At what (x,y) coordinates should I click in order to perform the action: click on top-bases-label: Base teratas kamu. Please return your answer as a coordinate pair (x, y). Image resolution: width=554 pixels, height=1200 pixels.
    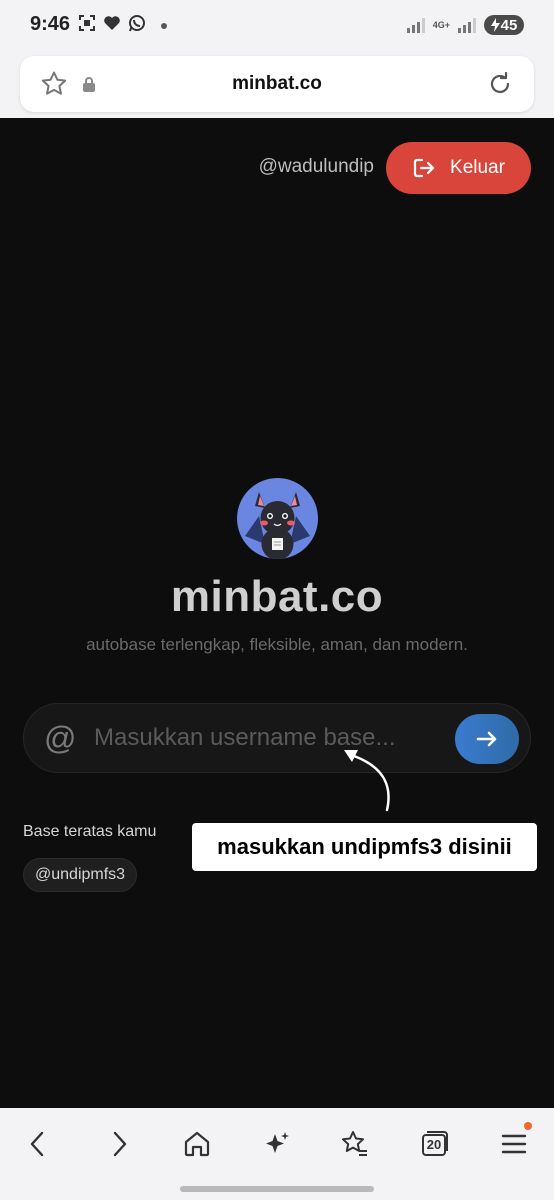
    Looking at the image, I should click on (90, 831).